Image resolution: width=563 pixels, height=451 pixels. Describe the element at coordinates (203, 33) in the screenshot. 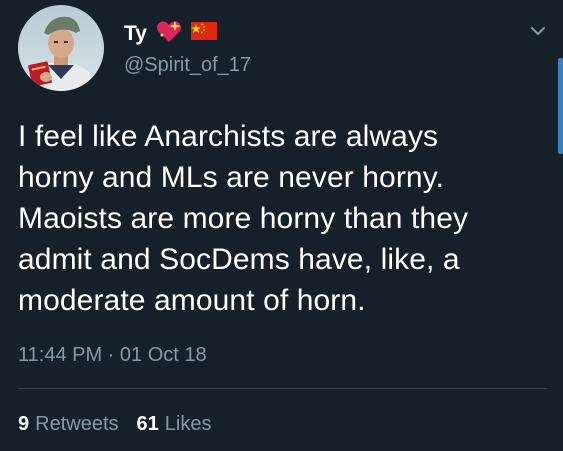

I see `china-flag-icon` at that location.